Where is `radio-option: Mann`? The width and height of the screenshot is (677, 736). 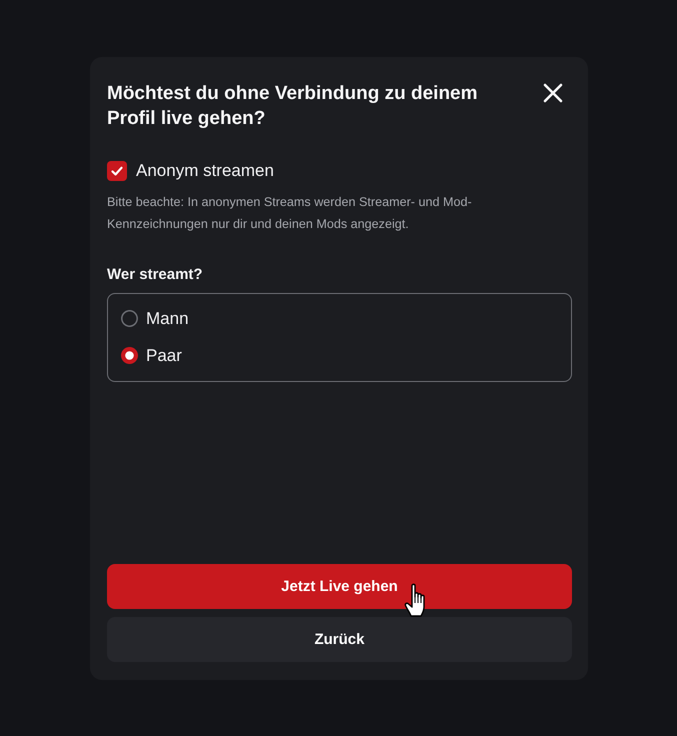
radio-option: Mann is located at coordinates (339, 318).